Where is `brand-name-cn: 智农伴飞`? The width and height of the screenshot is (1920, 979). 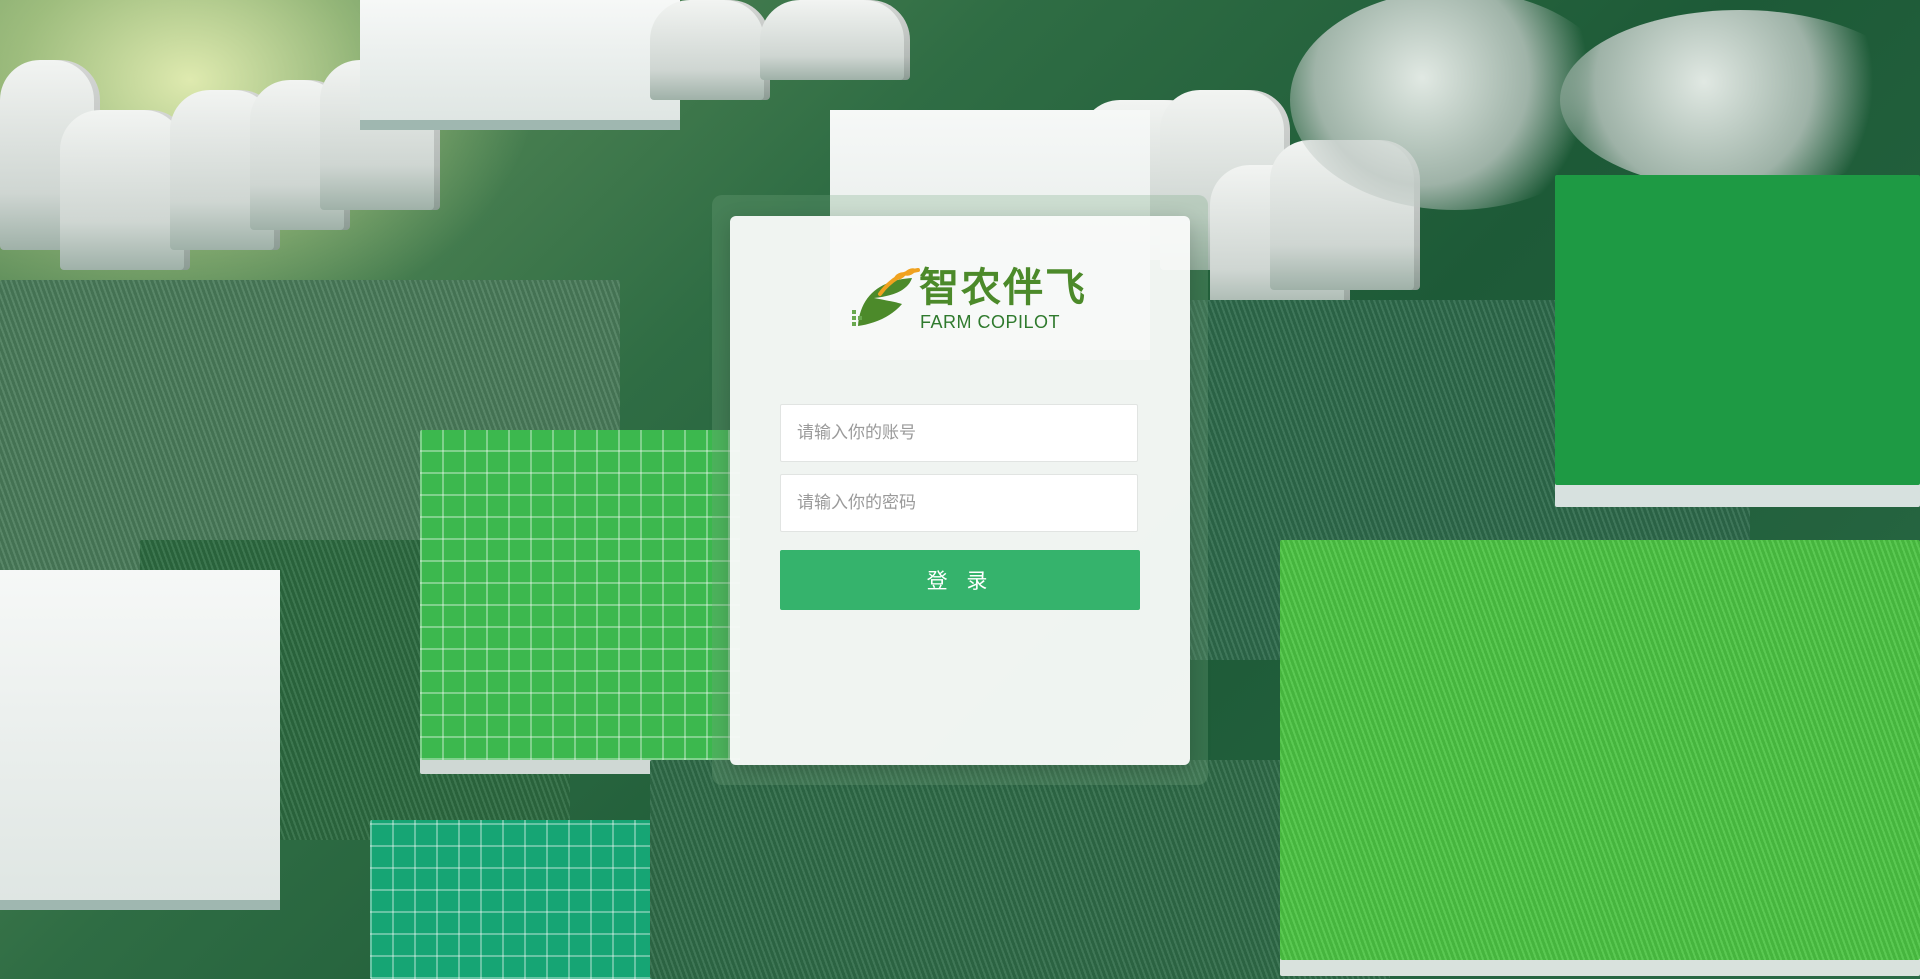 brand-name-cn: 智农伴飞 is located at coordinates (1003, 288).